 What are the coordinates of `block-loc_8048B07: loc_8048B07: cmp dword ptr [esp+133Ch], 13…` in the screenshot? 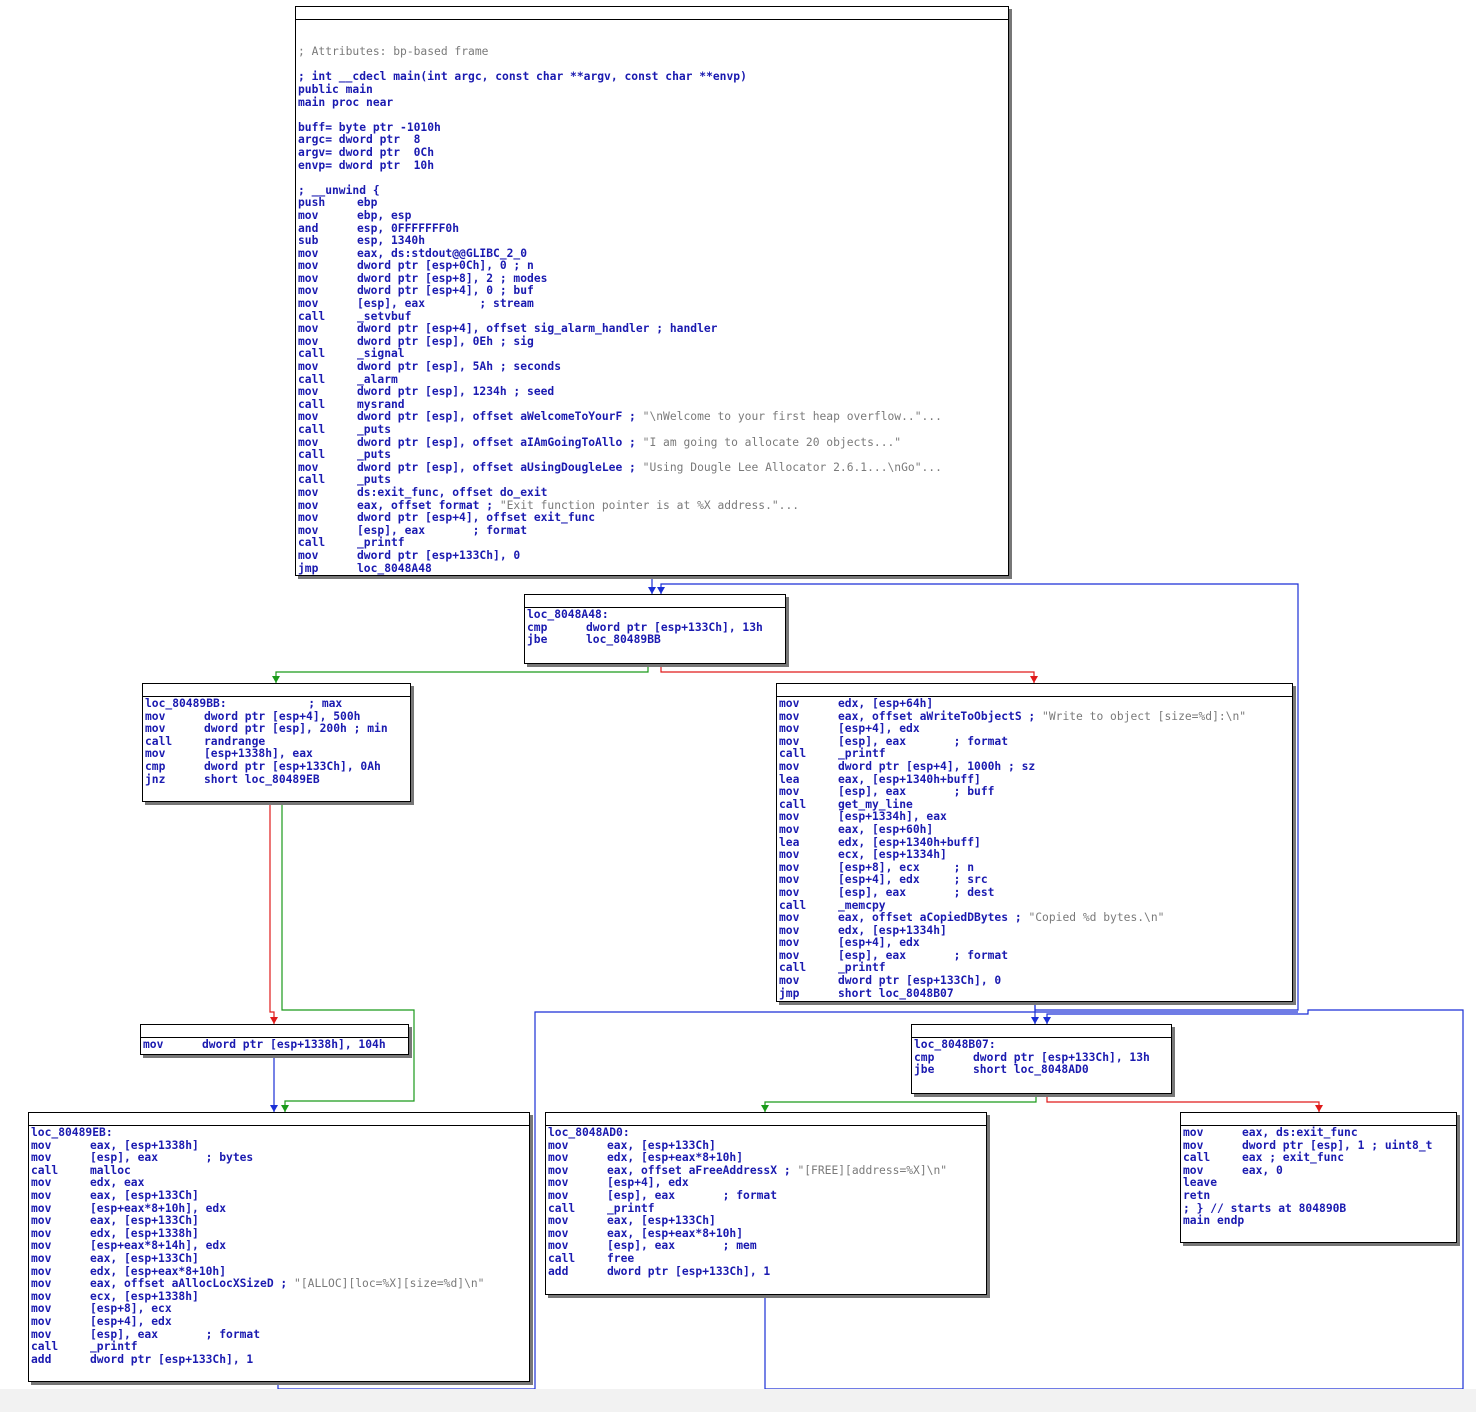 It's located at (1041, 1059).